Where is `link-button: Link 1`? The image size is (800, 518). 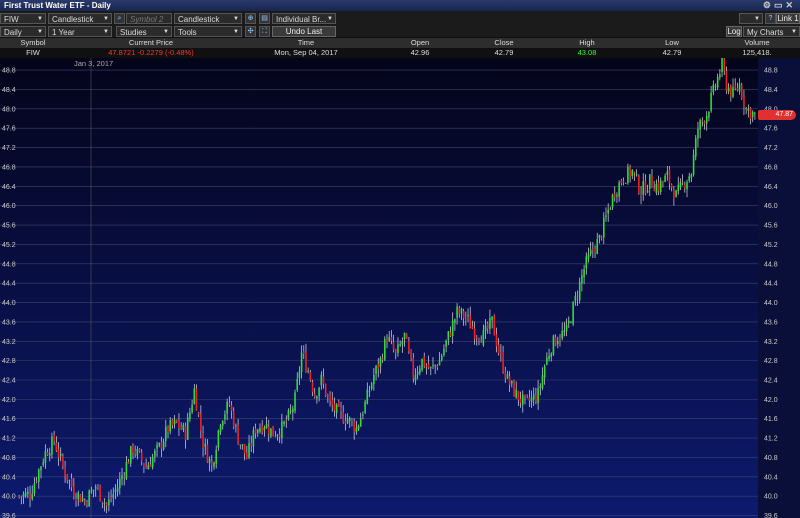
link-button: Link 1 is located at coordinates (788, 18).